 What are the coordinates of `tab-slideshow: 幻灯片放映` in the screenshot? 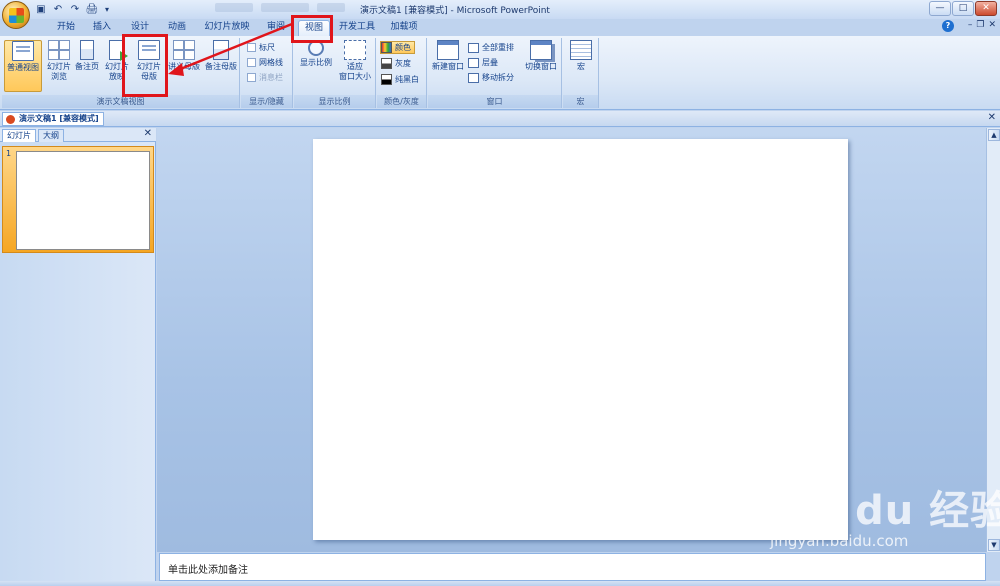 It's located at (227, 28).